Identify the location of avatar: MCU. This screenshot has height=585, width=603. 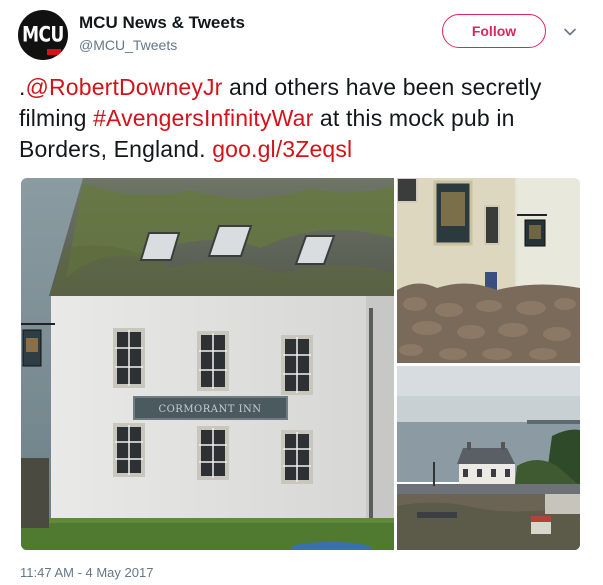
(43, 35).